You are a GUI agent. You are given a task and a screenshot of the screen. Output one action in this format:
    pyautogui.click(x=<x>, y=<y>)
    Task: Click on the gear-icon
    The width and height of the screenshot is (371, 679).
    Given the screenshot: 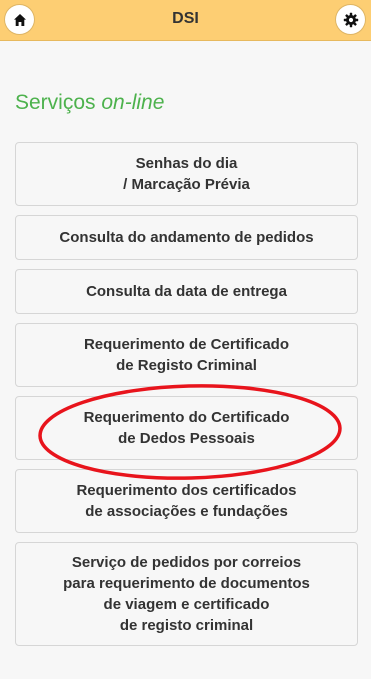 What is the action you would take?
    pyautogui.click(x=351, y=20)
    